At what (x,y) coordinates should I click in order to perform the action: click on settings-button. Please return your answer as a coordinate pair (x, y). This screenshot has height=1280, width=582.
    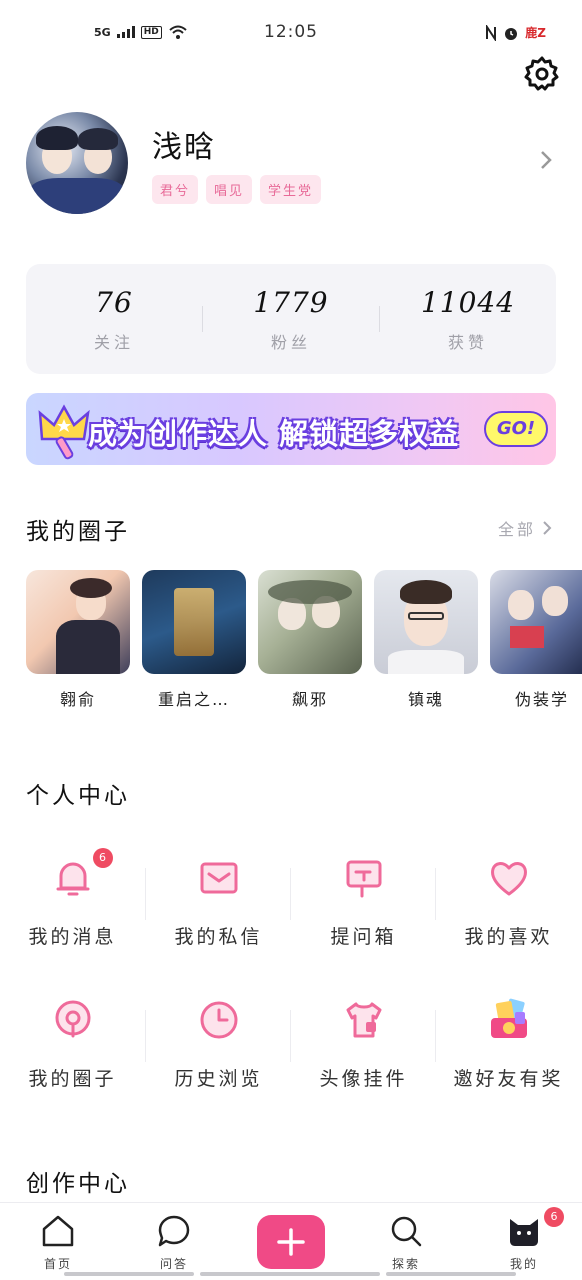
    Looking at the image, I should click on (542, 74).